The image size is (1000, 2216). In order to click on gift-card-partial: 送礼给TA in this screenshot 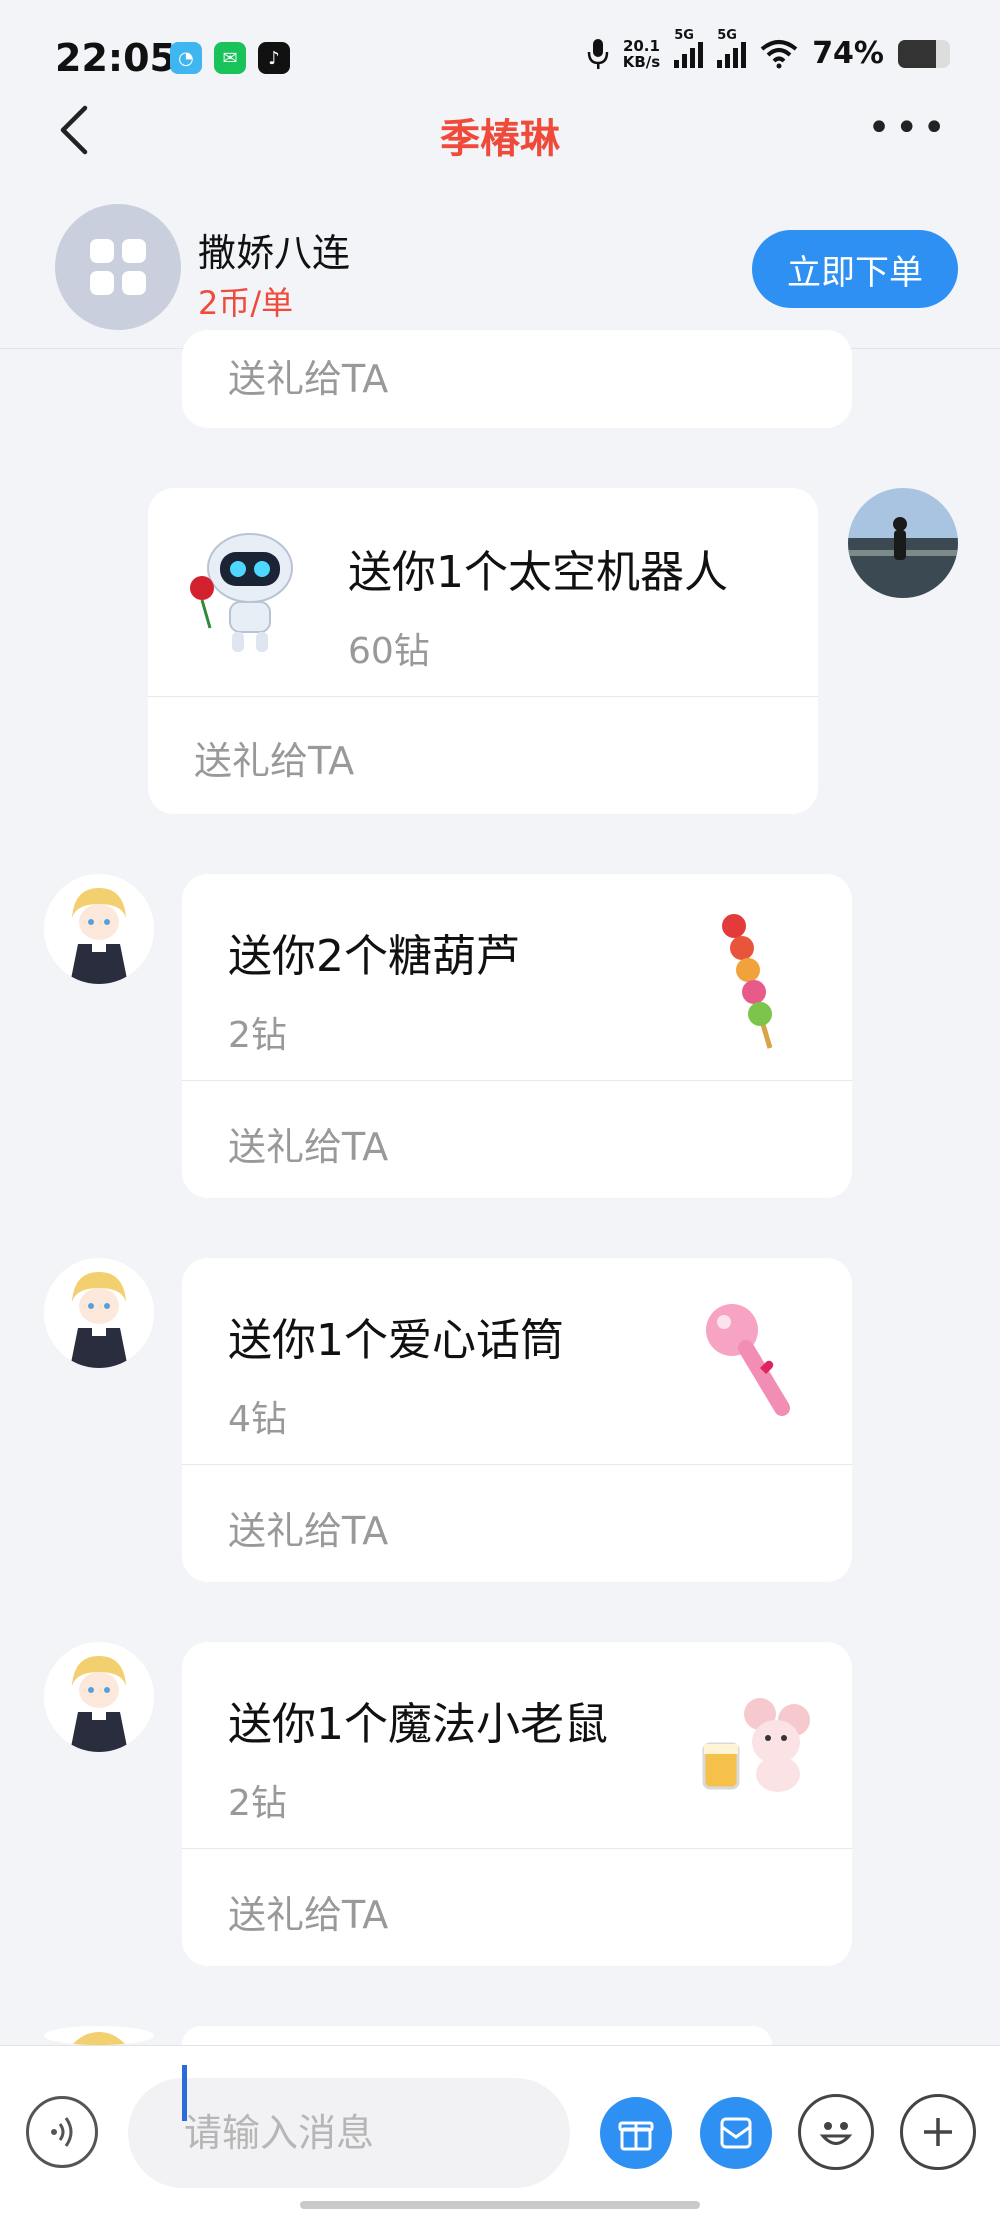, I will do `click(517, 379)`.